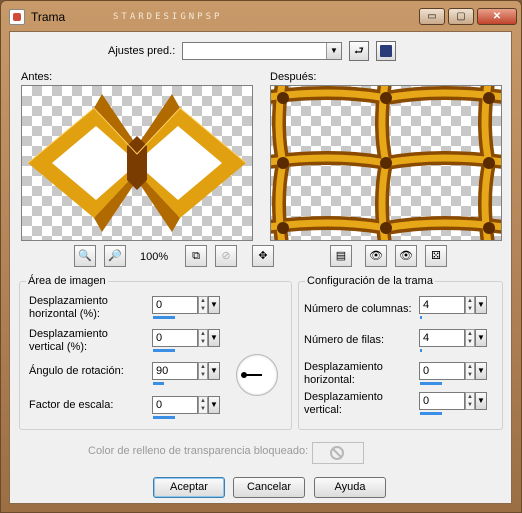 This screenshot has height=513, width=522. What do you see at coordinates (323, 410) in the screenshot?
I see `pattern-v-offset-label-line2: vertical:` at bounding box center [323, 410].